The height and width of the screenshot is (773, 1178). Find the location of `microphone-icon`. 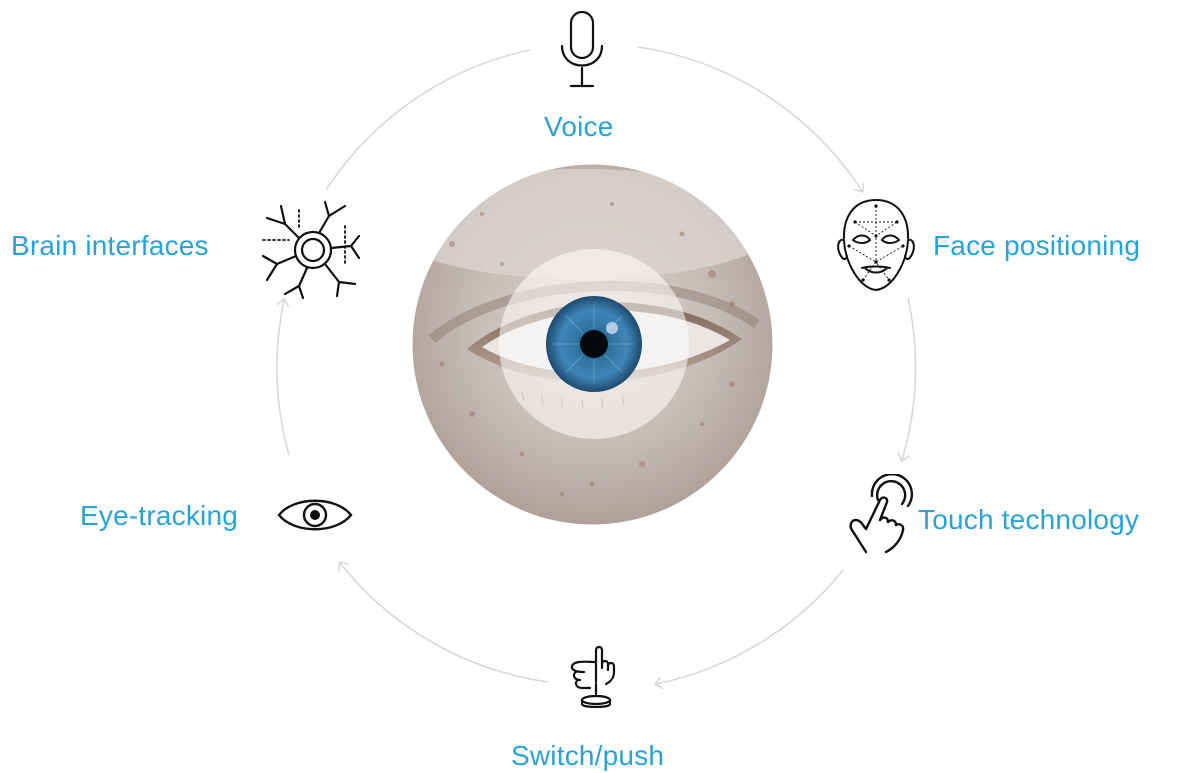

microphone-icon is located at coordinates (582, 49).